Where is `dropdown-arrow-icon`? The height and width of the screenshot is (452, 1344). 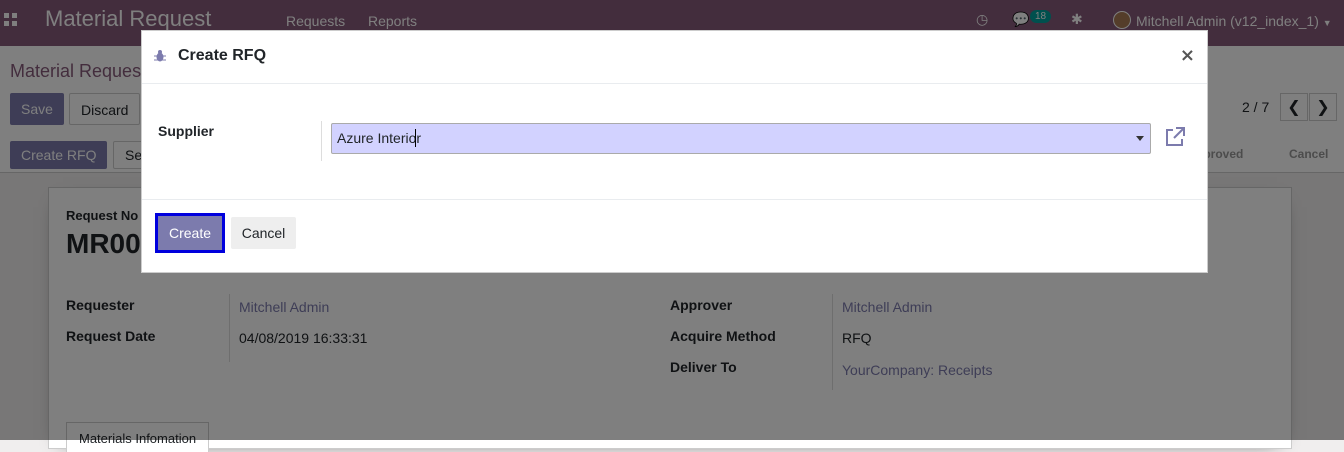
dropdown-arrow-icon is located at coordinates (1140, 138).